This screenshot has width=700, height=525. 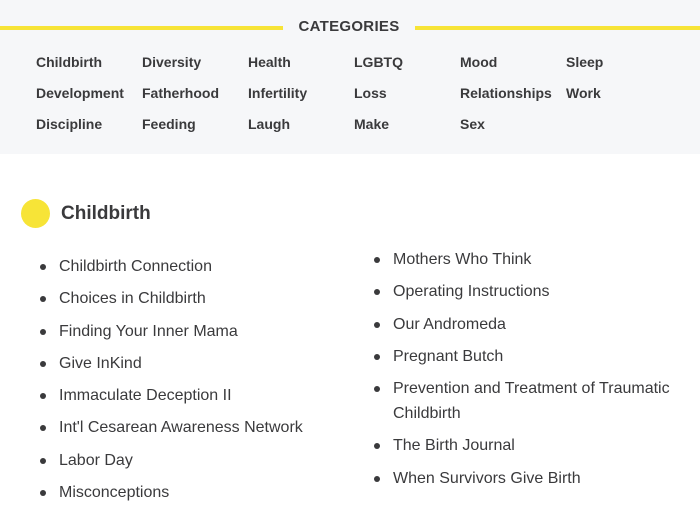 I want to click on link-text: Operating Instructions, so click(x=471, y=291).